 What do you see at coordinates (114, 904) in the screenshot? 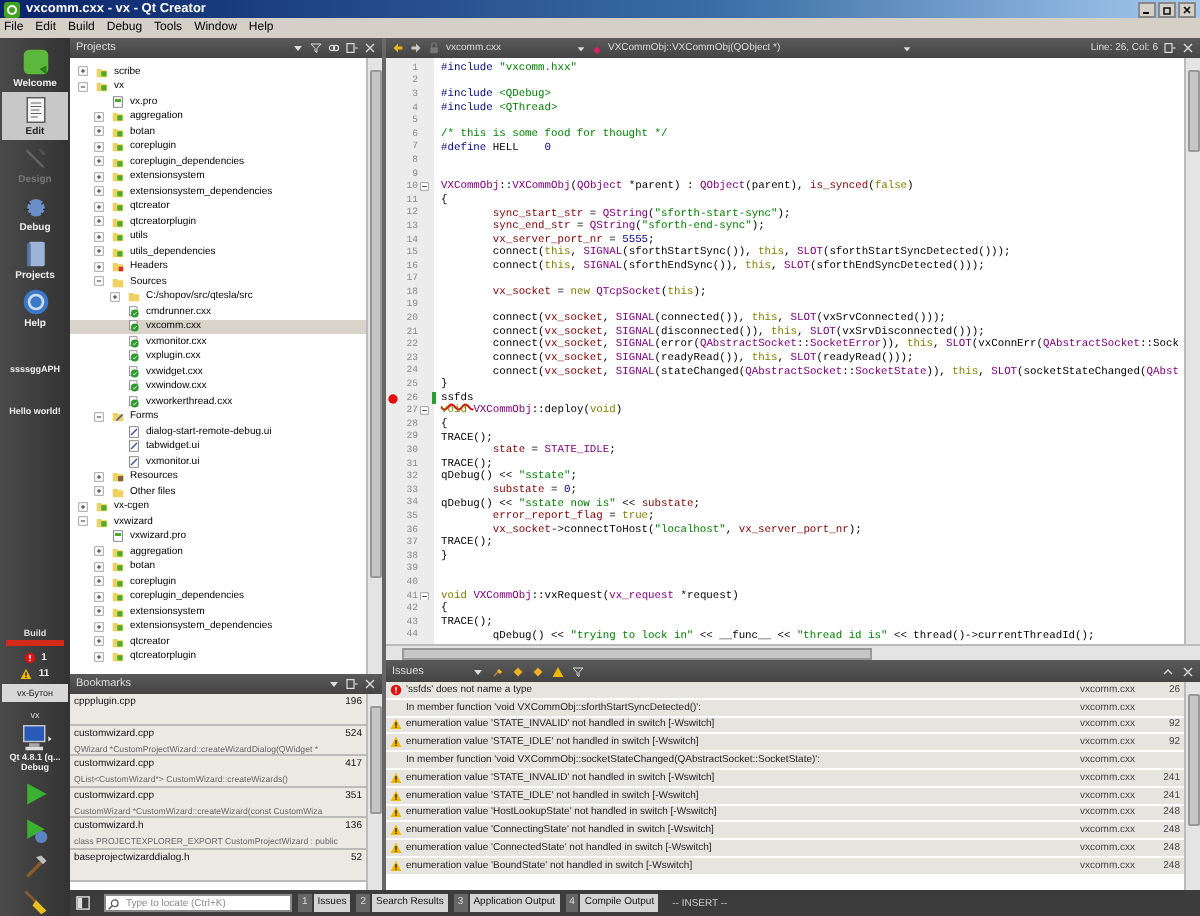
I see `search-icon` at bounding box center [114, 904].